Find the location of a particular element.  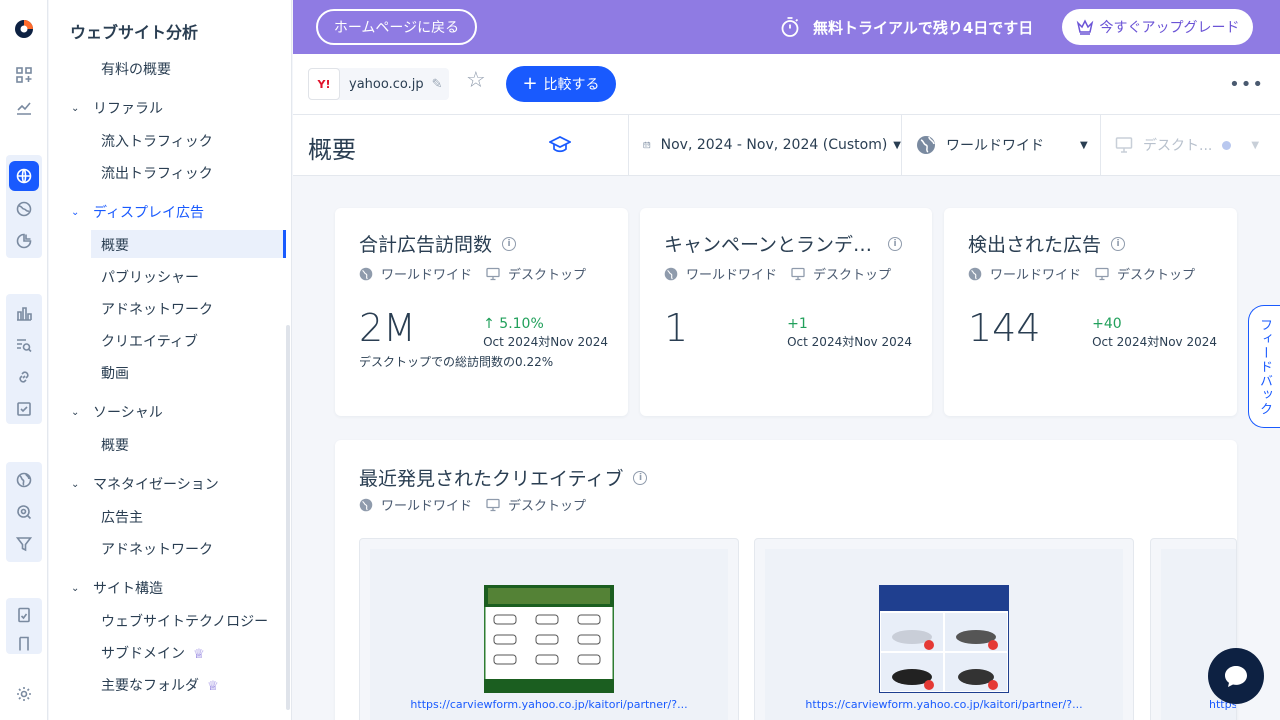

crown-icon: ♕ is located at coordinates (213, 686).